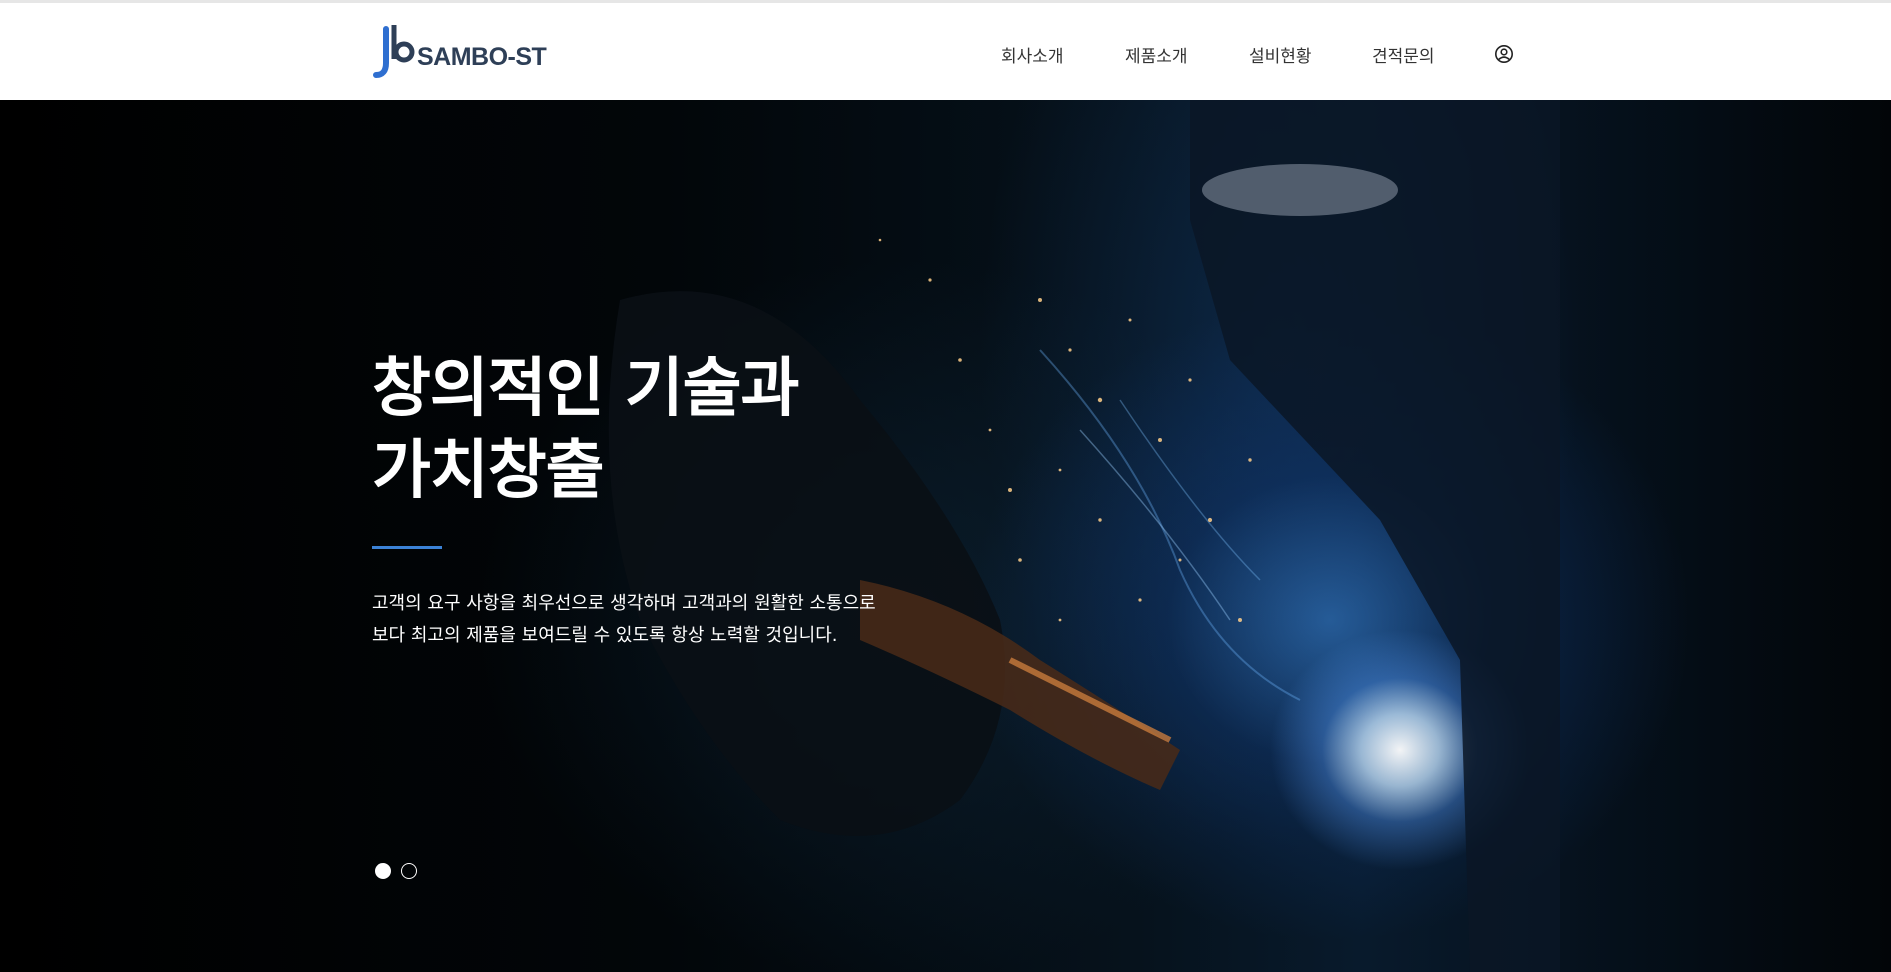 This screenshot has width=1891, height=972. What do you see at coordinates (585, 430) in the screenshot?
I see `hero-title: 창의적인 기술과 가치창출` at bounding box center [585, 430].